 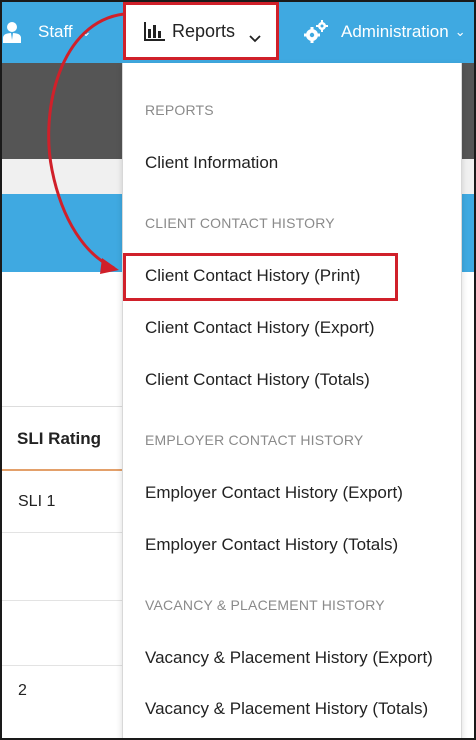 I want to click on menu-item-client-contact-history-print: Client Contact History (Print), so click(x=252, y=276).